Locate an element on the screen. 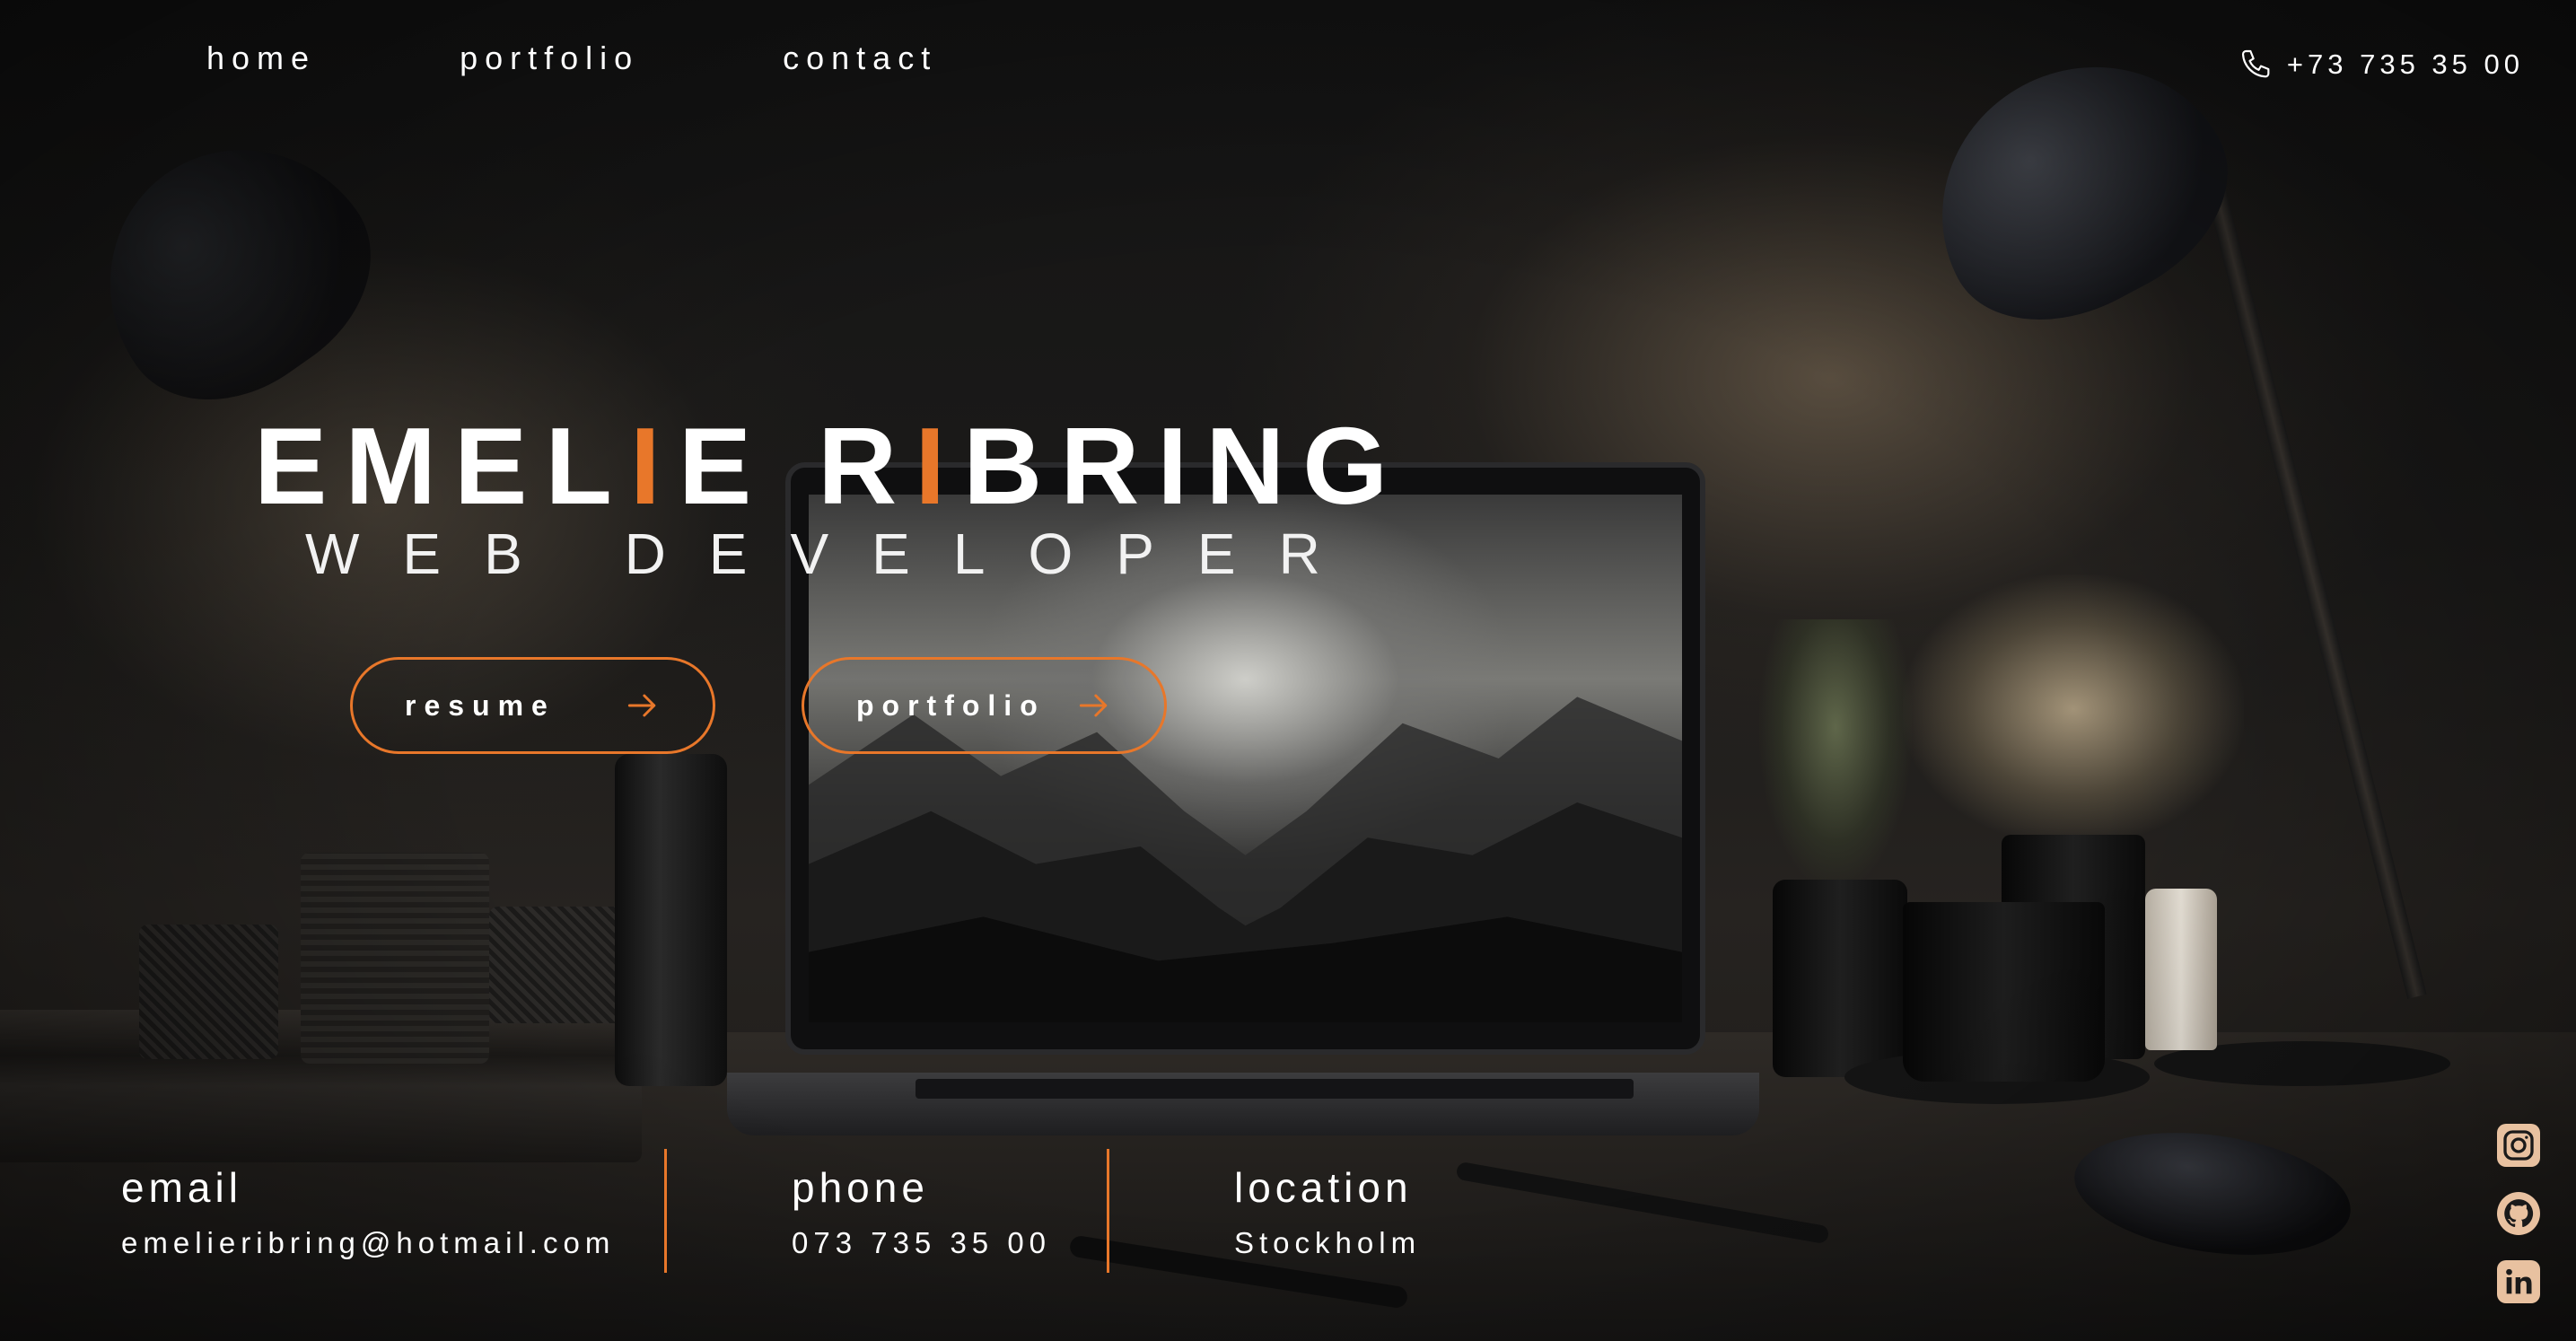 This screenshot has width=2576, height=1341. resume-button: resume is located at coordinates (532, 705).